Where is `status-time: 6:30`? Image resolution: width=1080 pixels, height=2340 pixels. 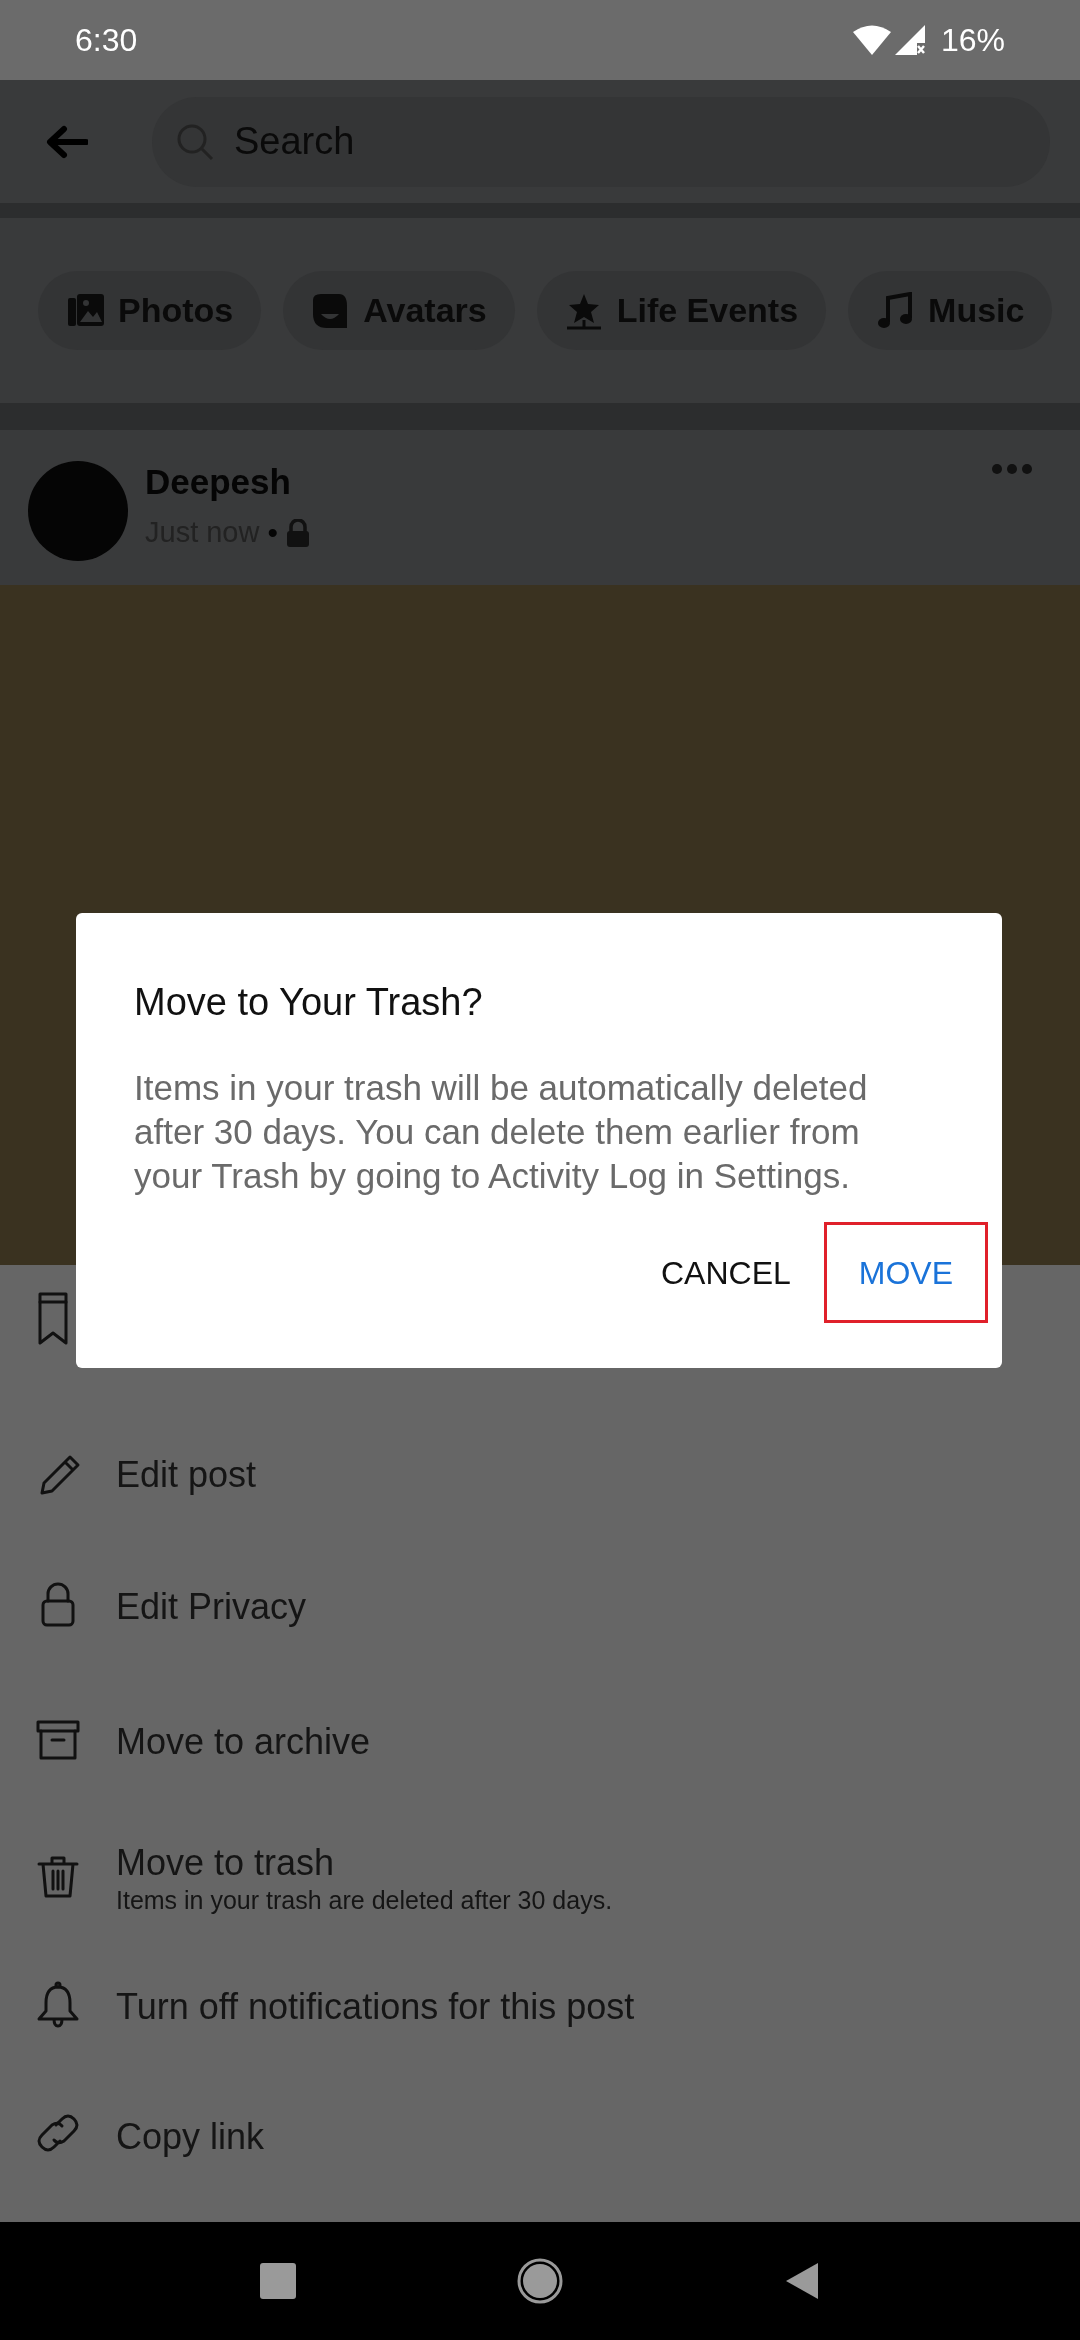
status-time: 6:30 is located at coordinates (106, 40).